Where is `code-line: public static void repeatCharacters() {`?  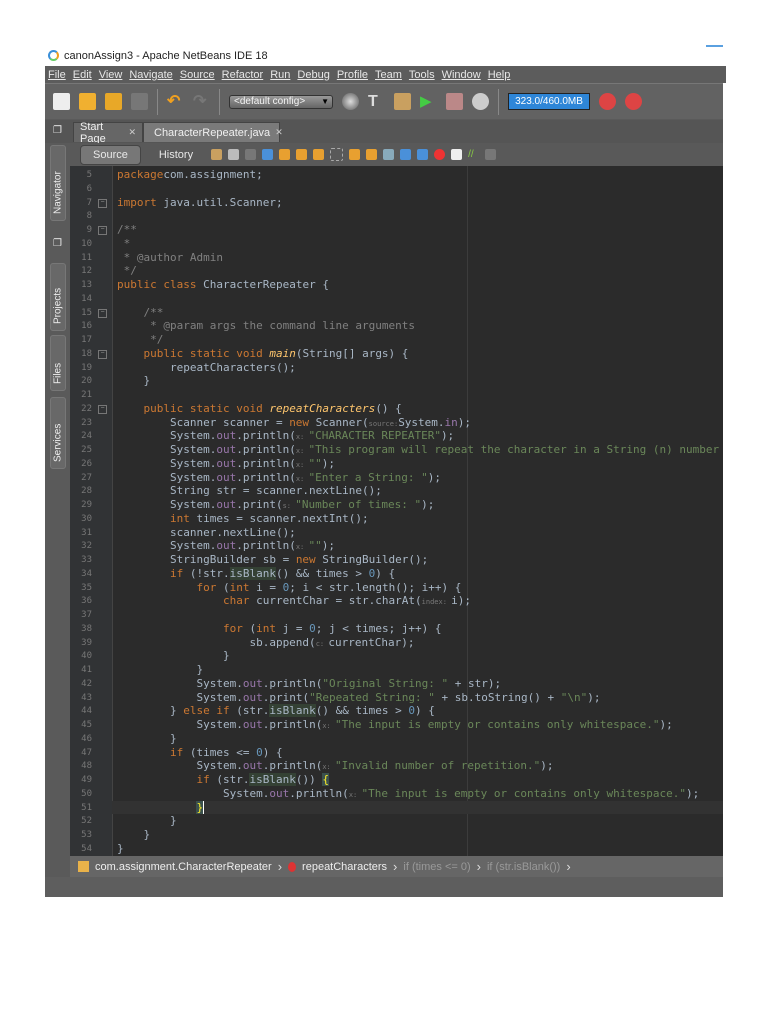 code-line: public static void repeatCharacters() { is located at coordinates (420, 409).